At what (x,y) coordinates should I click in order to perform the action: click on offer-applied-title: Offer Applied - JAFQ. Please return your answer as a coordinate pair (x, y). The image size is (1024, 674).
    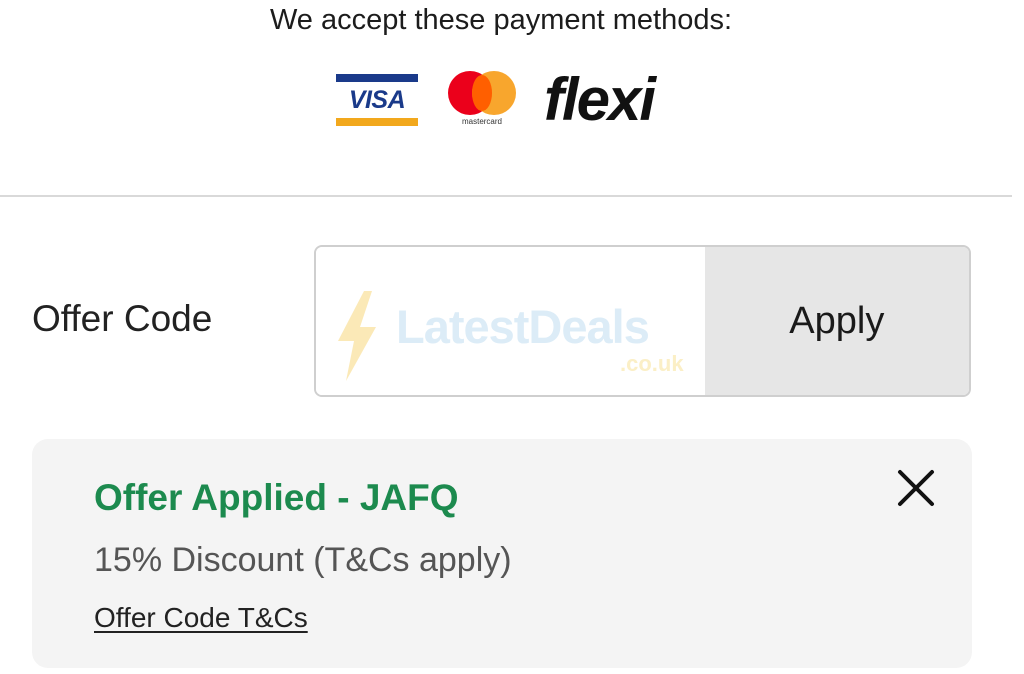
    Looking at the image, I should click on (276, 497).